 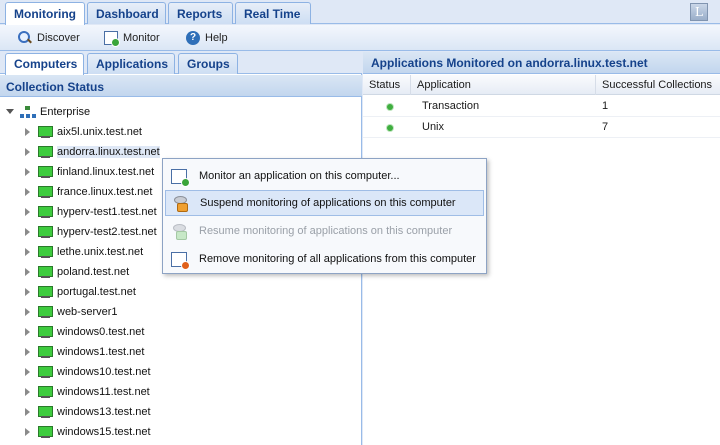 What do you see at coordinates (83, 252) in the screenshot?
I see `tree-node-computer: lethe.unix.test.net` at bounding box center [83, 252].